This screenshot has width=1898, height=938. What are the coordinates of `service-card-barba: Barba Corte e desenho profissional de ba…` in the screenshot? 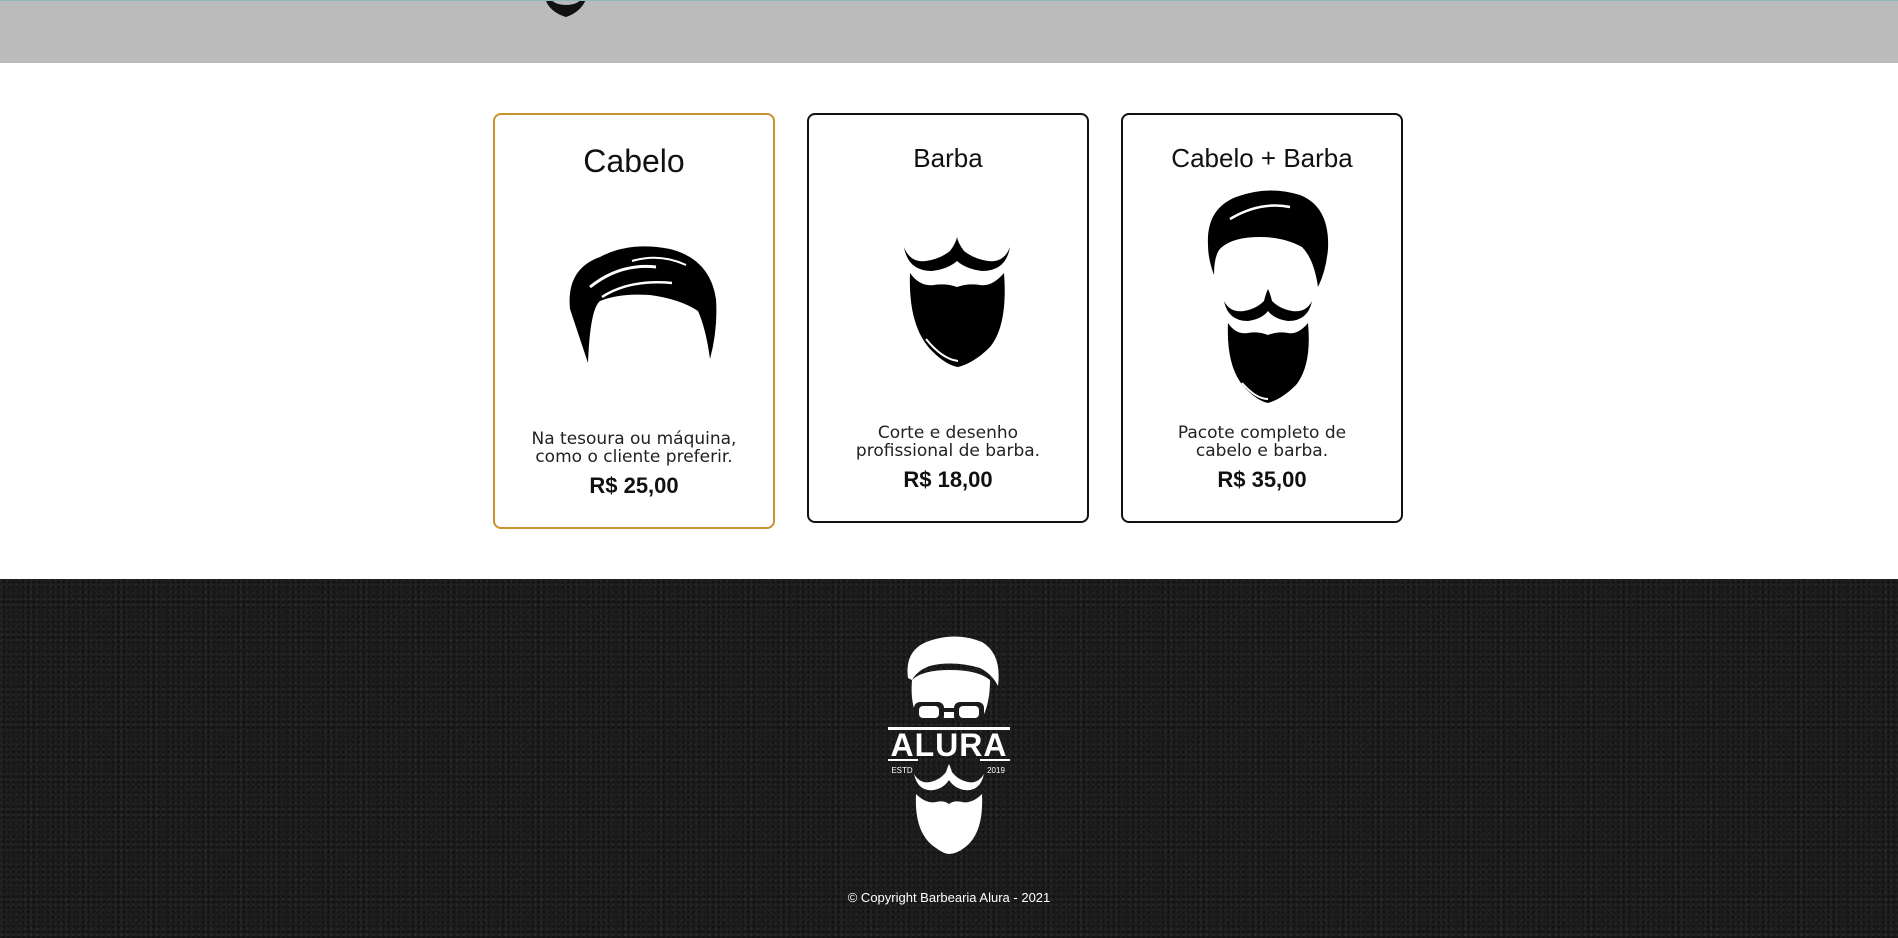 It's located at (948, 318).